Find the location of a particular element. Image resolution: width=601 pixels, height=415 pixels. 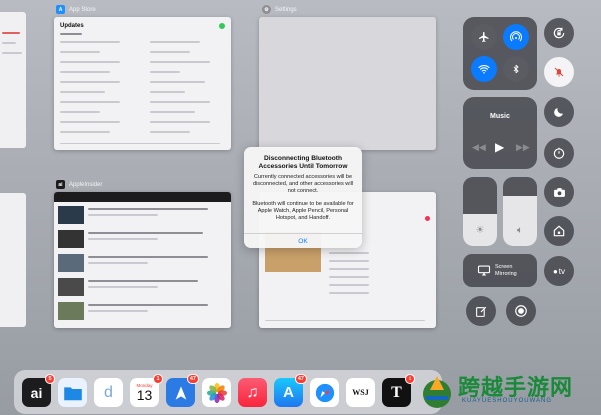

settings-card-label: ⚙ Settings is located at coordinates (279, 9).